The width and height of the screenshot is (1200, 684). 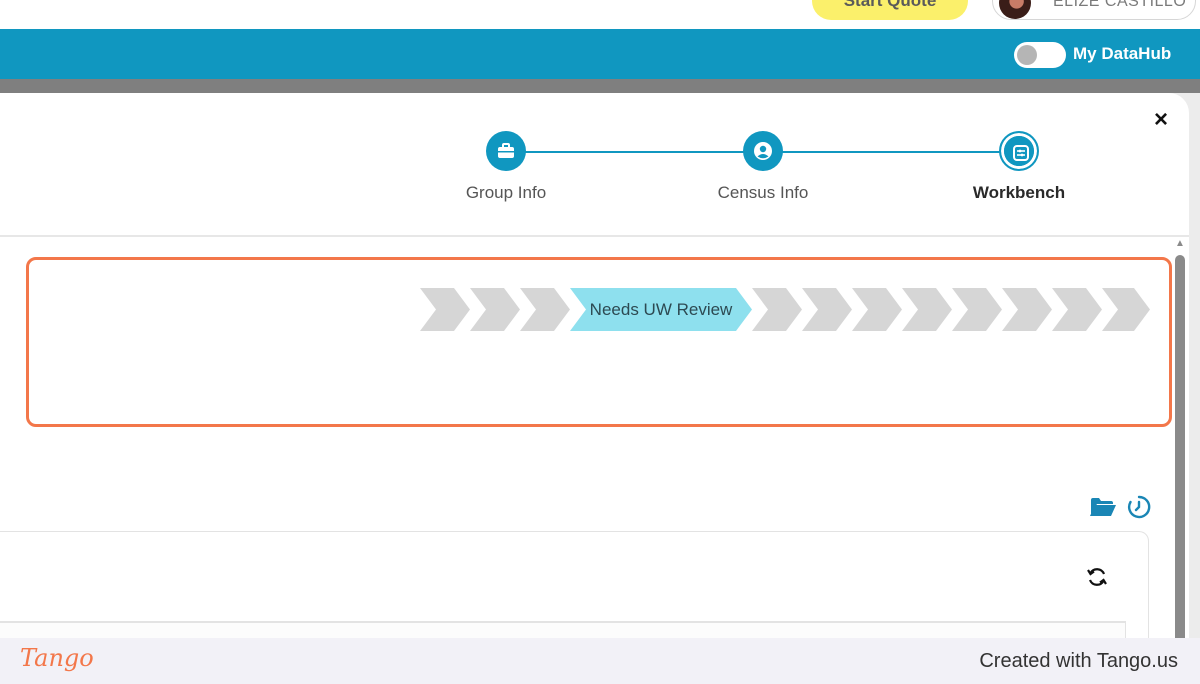 I want to click on top-strip: Start Quote ELIZE CASTILLO, so click(x=600, y=14).